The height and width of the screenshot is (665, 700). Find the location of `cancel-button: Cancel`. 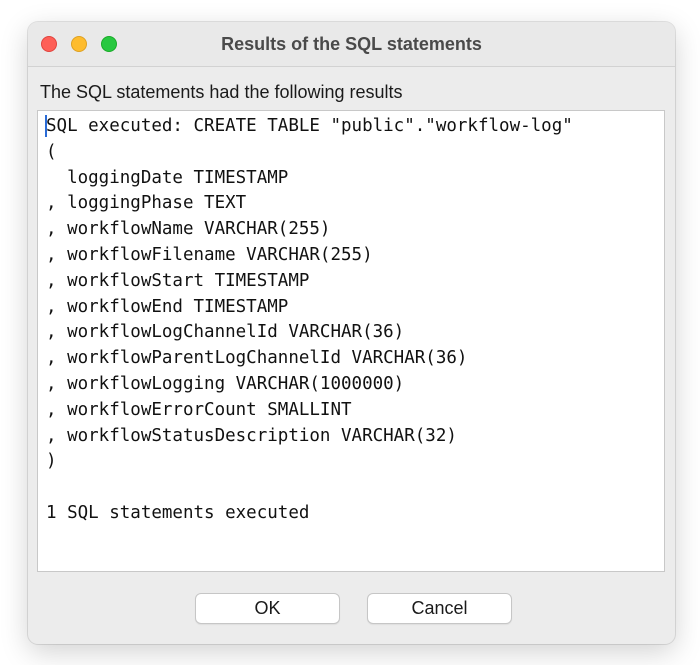

cancel-button: Cancel is located at coordinates (439, 608).